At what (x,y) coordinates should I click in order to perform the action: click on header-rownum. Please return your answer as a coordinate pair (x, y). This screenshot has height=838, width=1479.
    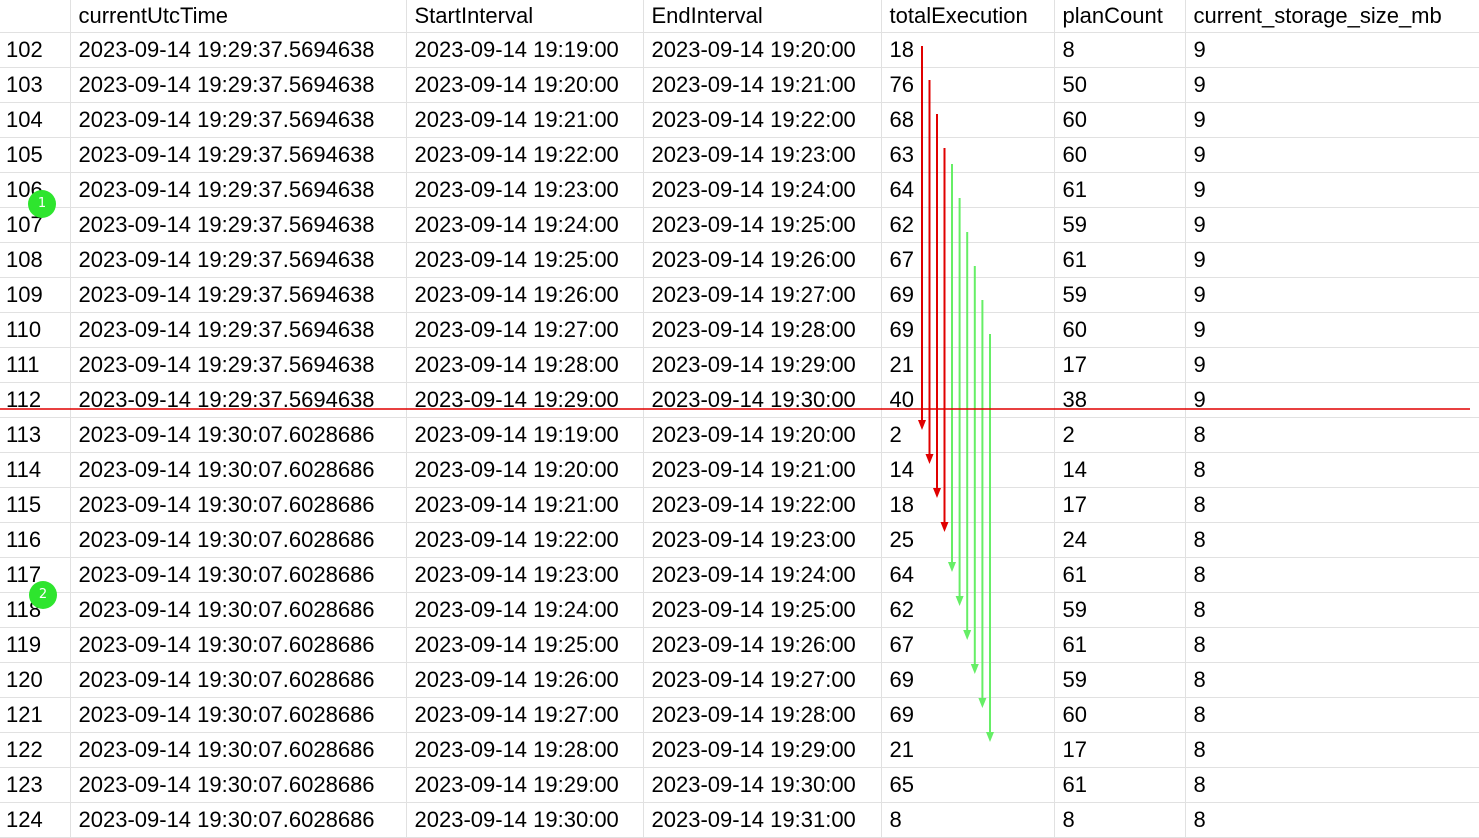
    Looking at the image, I should click on (35, 16).